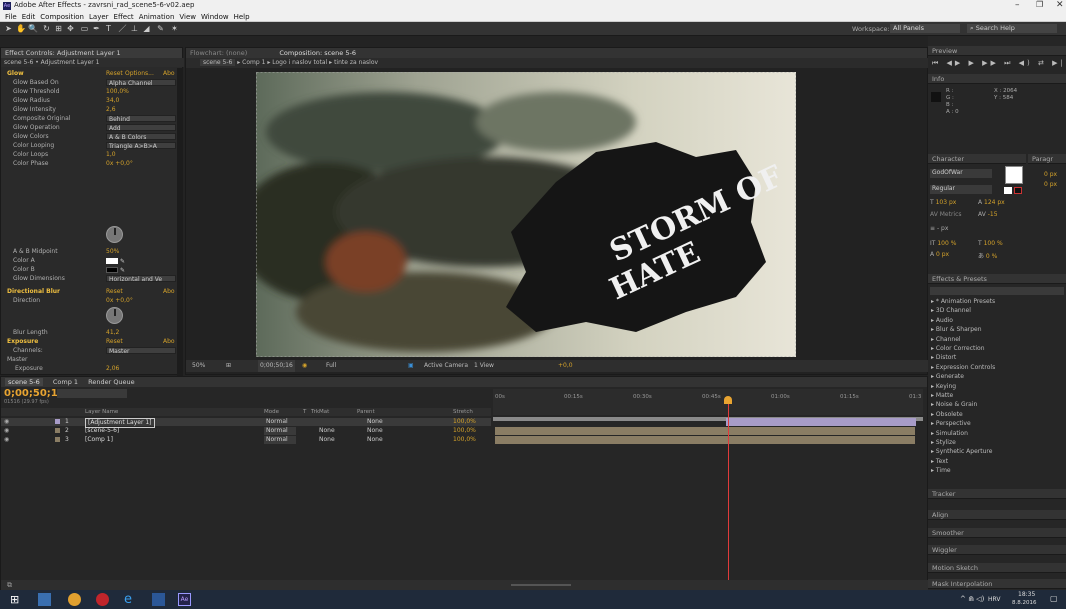 This screenshot has width=1066, height=609. Describe the element at coordinates (961, 451) in the screenshot. I see `effects-category: ▸ Synthetic Aperture` at that location.